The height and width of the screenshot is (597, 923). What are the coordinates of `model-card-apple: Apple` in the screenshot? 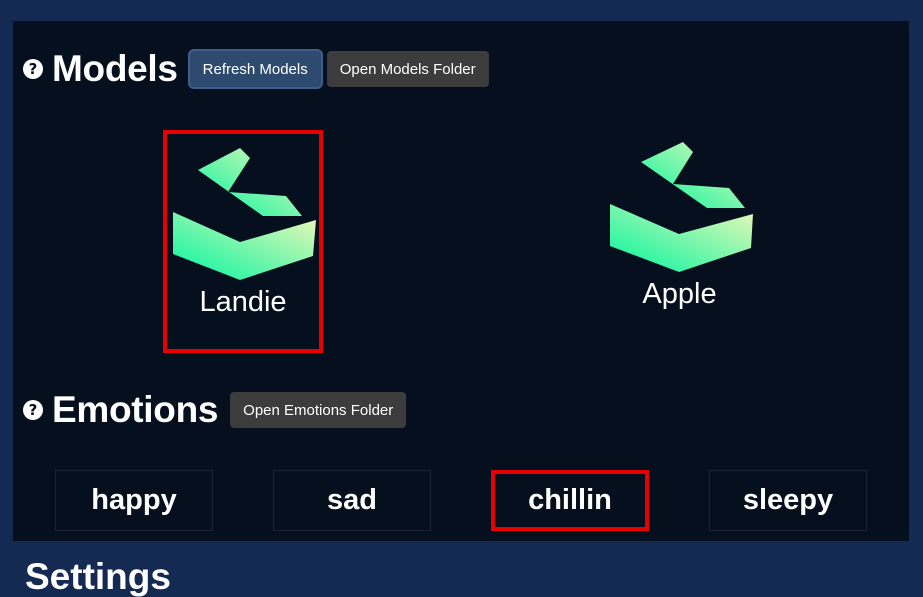 It's located at (679, 239).